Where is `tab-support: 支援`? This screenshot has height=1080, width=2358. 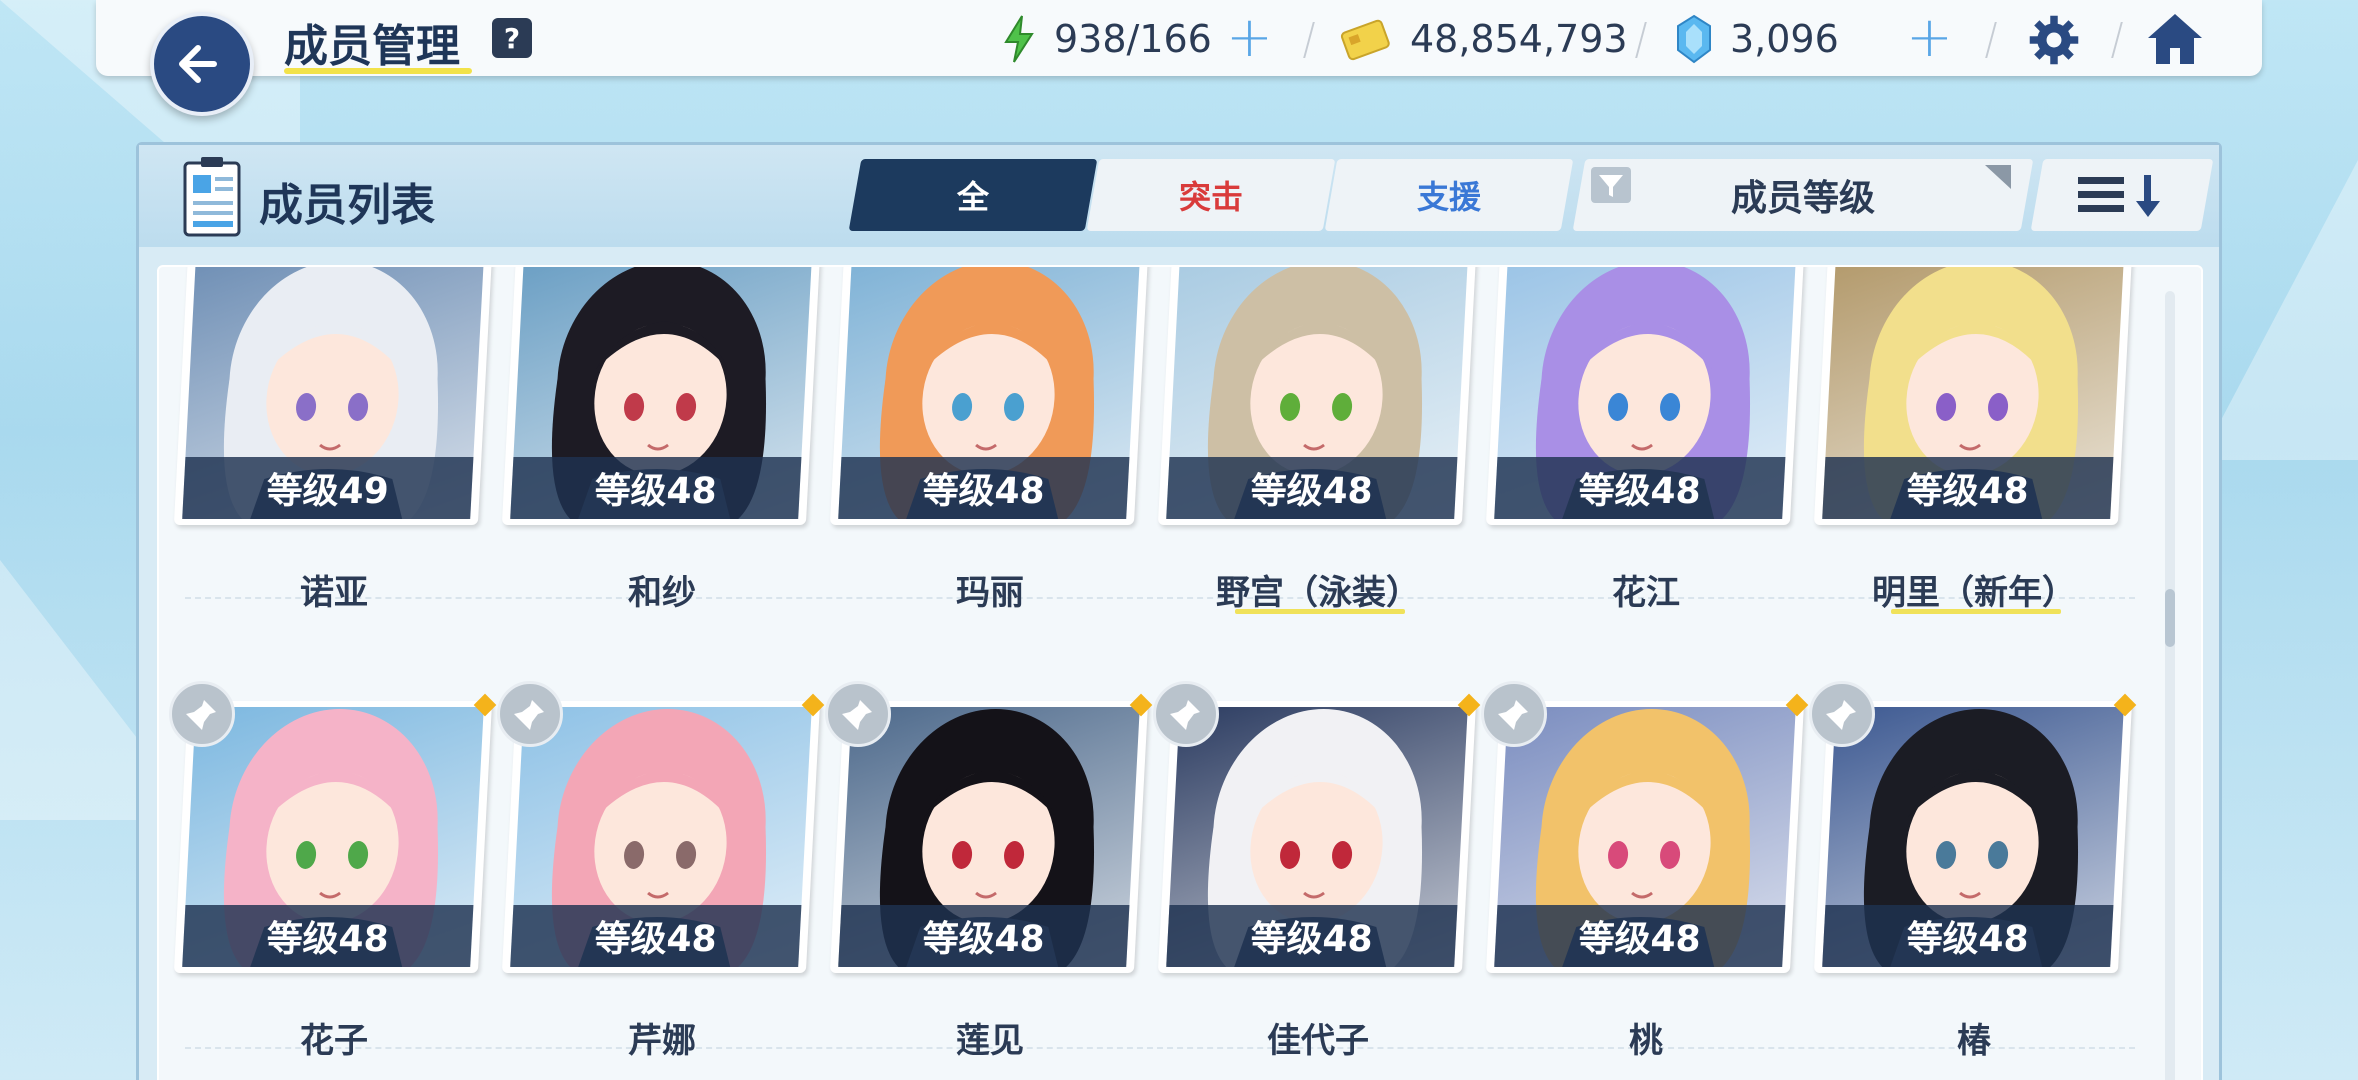
tab-support: 支援 is located at coordinates (1449, 195).